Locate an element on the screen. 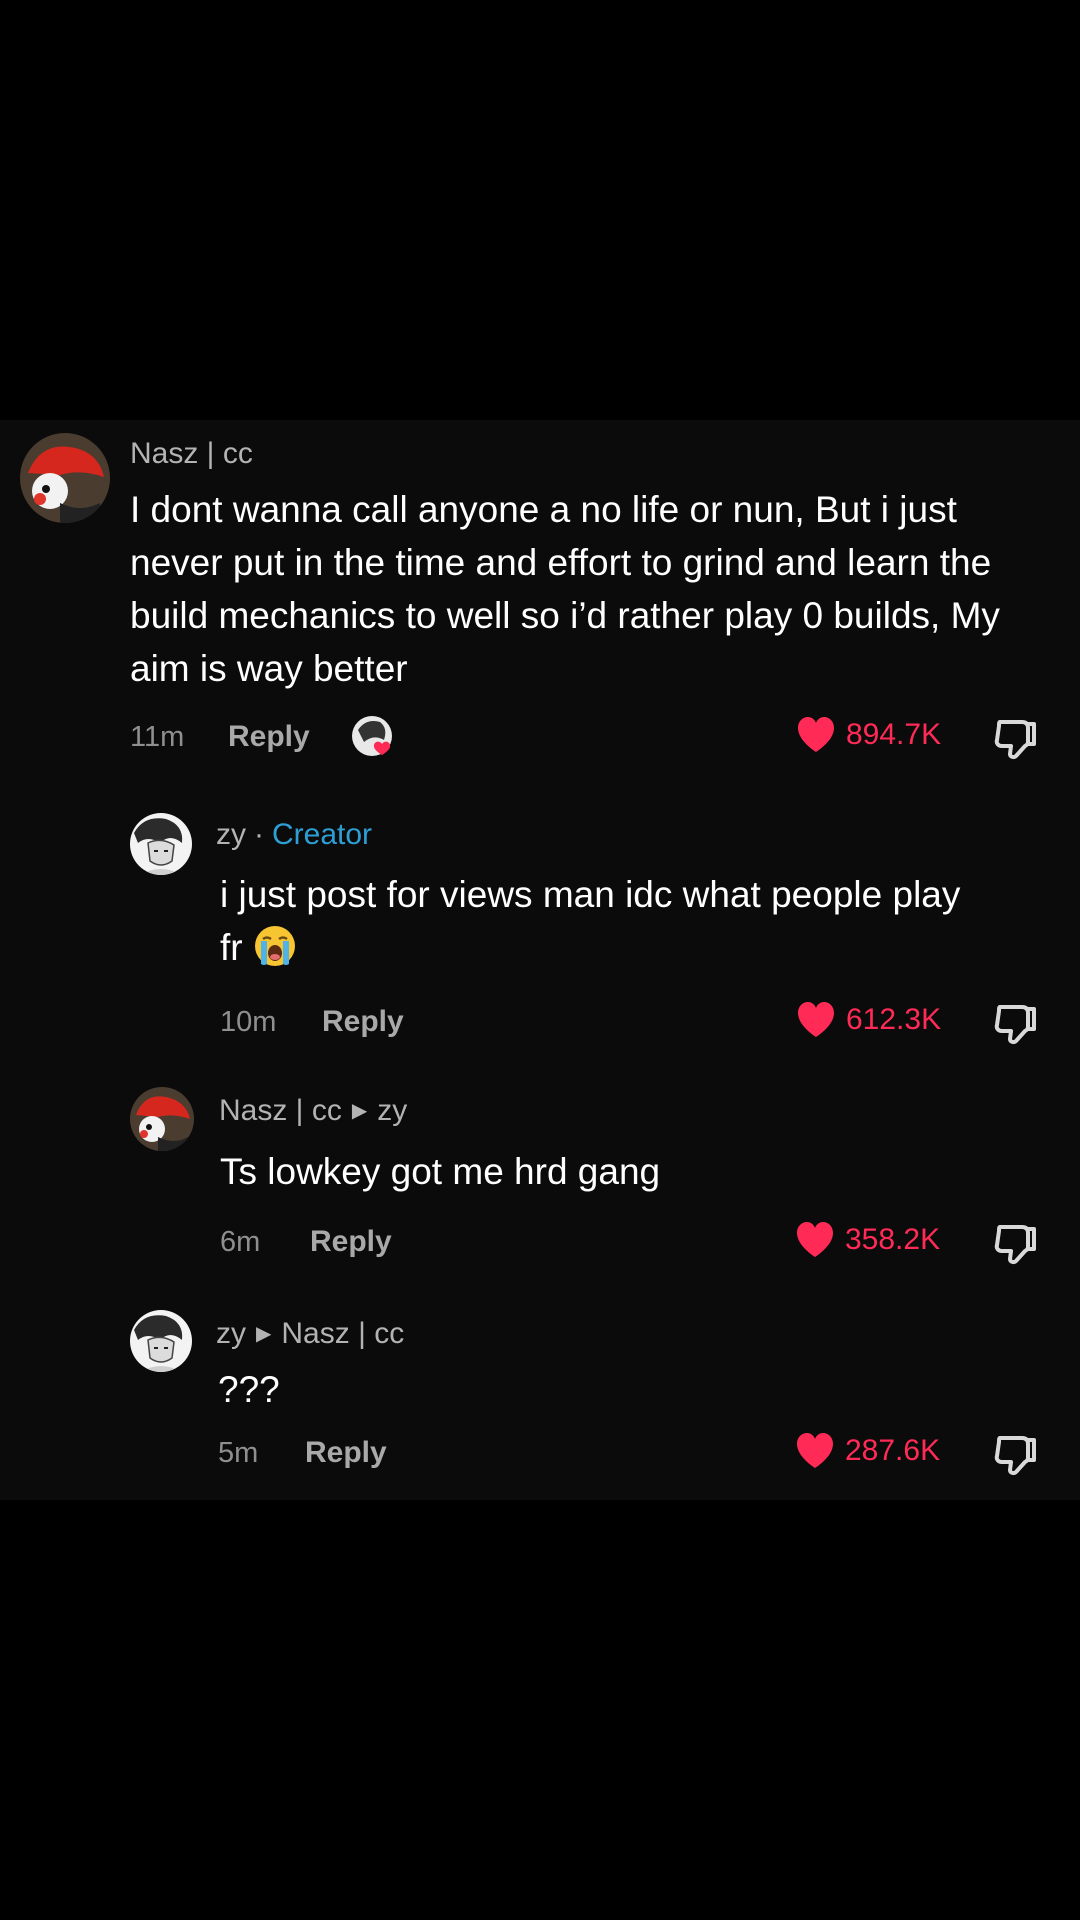 Image resolution: width=1080 pixels, height=1920 pixels. comment-time: 6m is located at coordinates (240, 1242).